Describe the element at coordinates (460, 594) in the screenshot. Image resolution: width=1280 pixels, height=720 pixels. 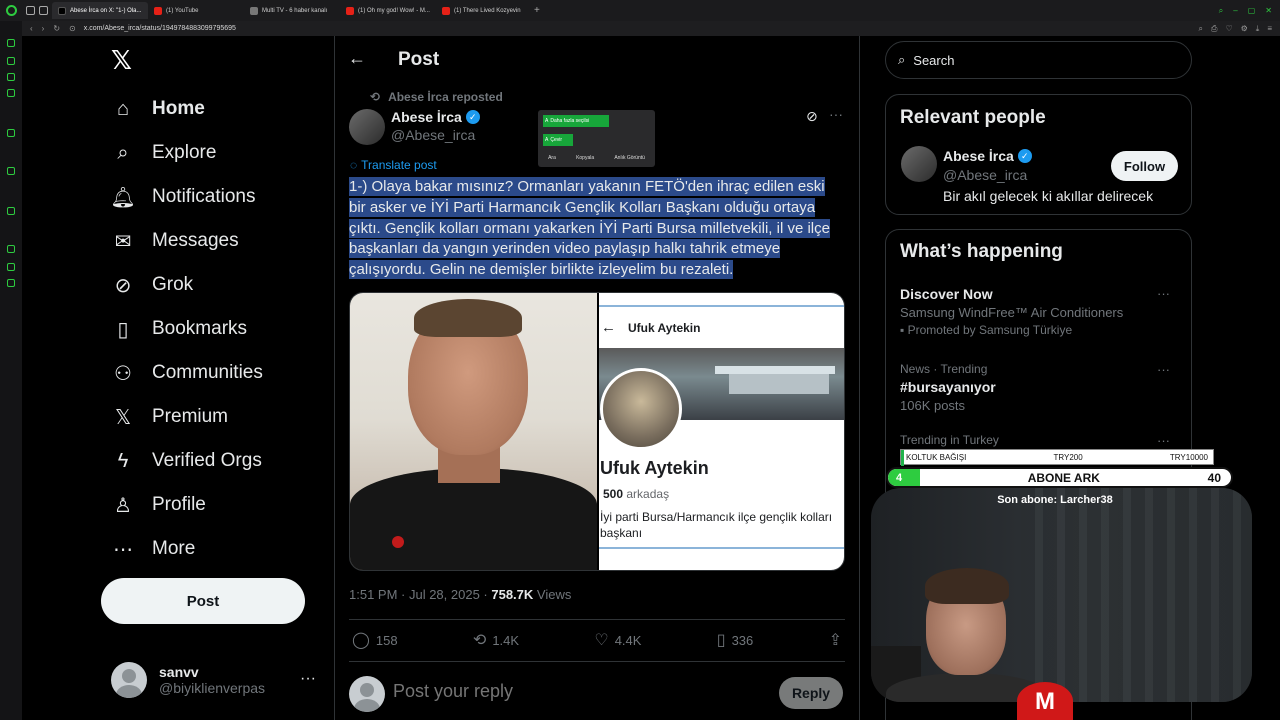
I see `post-meta: 1:51 PM · Jul 28, 2025 · 758.7K Views` at that location.